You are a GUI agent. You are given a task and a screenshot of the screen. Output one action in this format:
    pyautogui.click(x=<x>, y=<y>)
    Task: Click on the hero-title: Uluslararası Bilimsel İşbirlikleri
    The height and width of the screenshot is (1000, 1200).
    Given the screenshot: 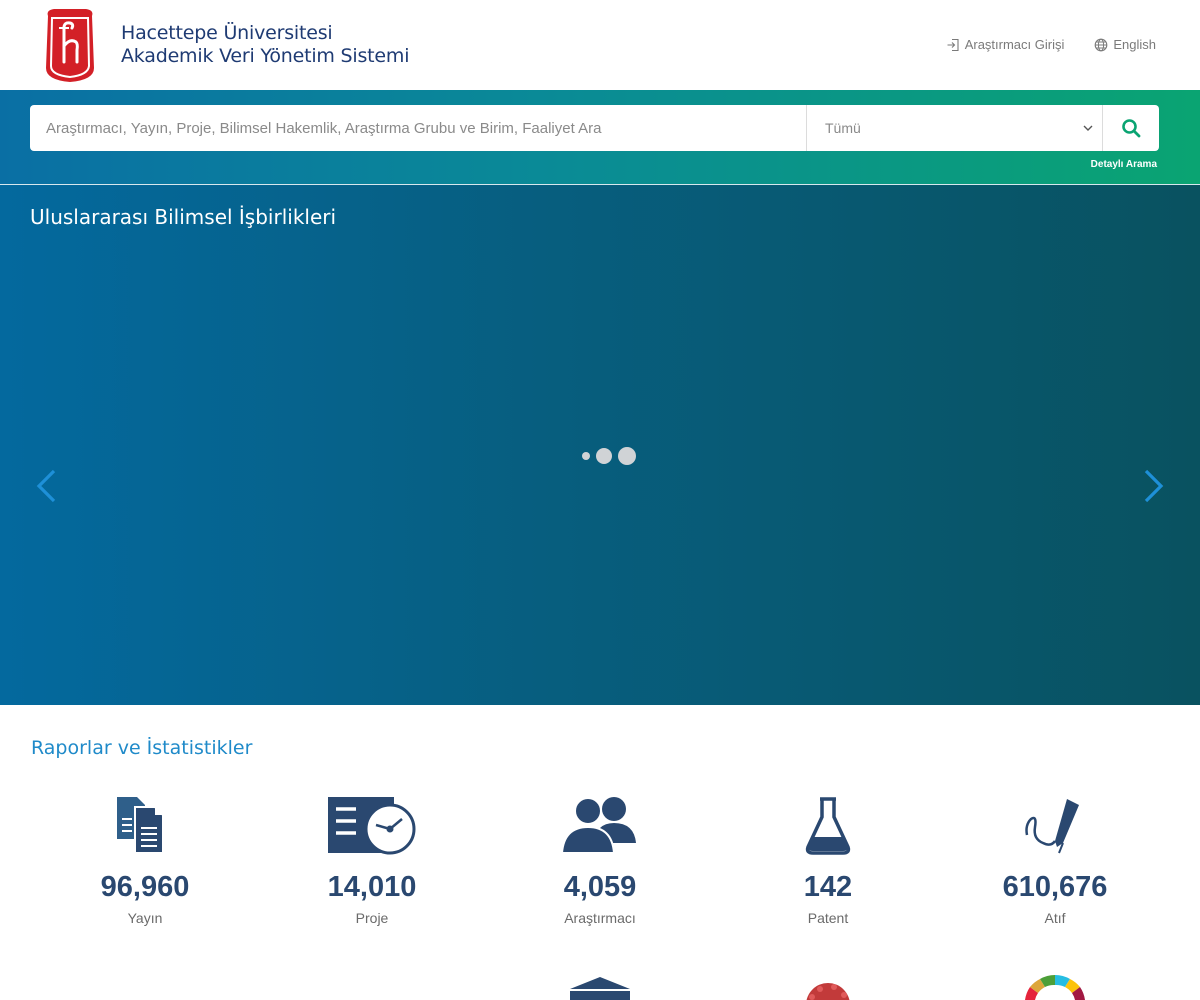 What is the action you would take?
    pyautogui.click(x=183, y=217)
    